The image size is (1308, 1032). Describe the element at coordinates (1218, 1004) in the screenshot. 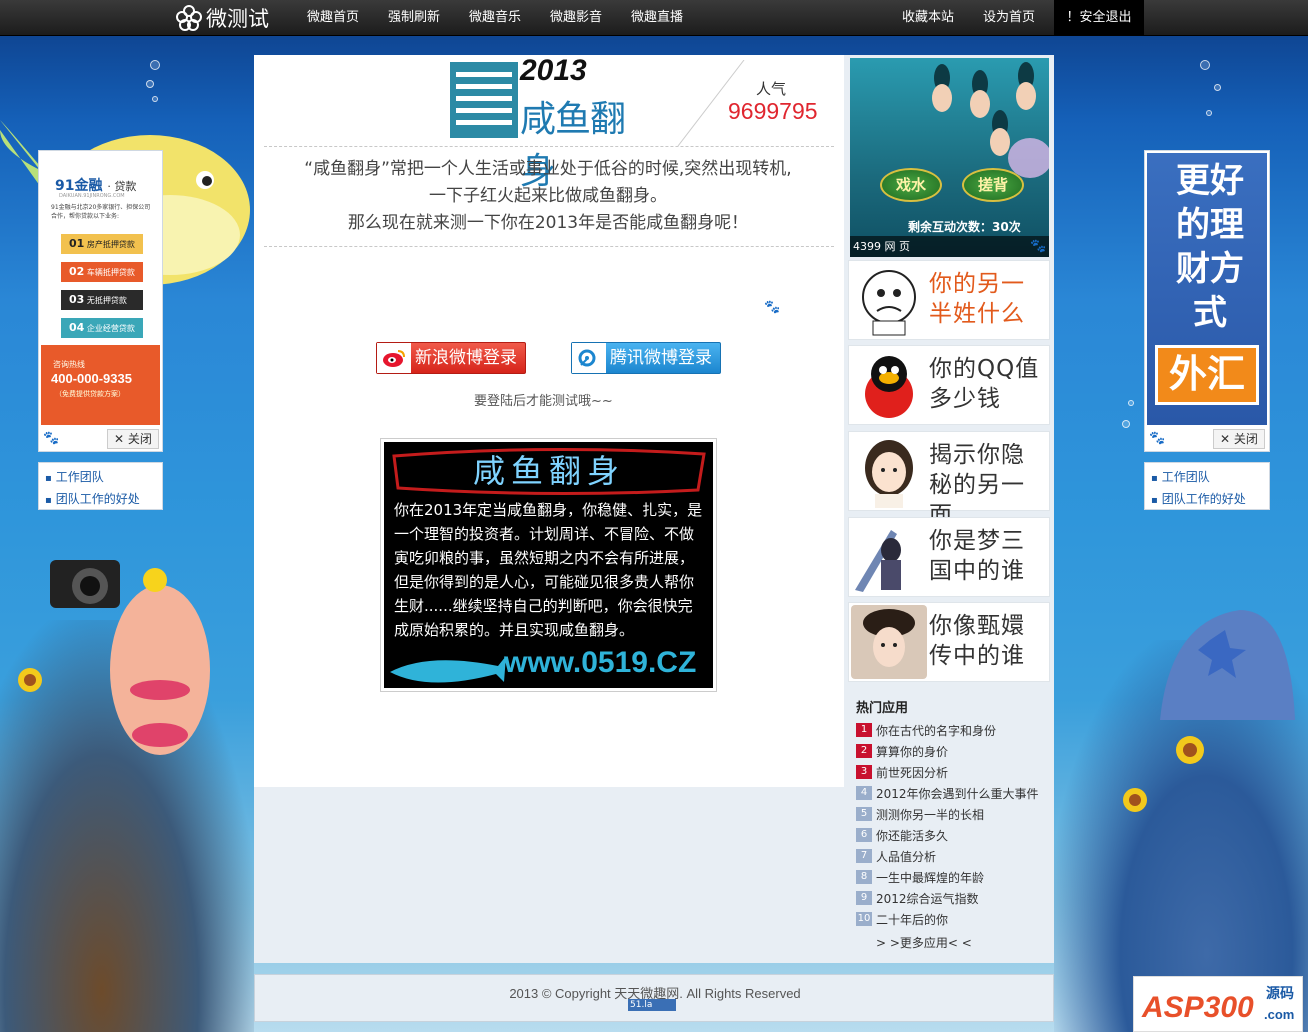

I see `asp300-watermark-logo: ASP300 源码 .com` at that location.